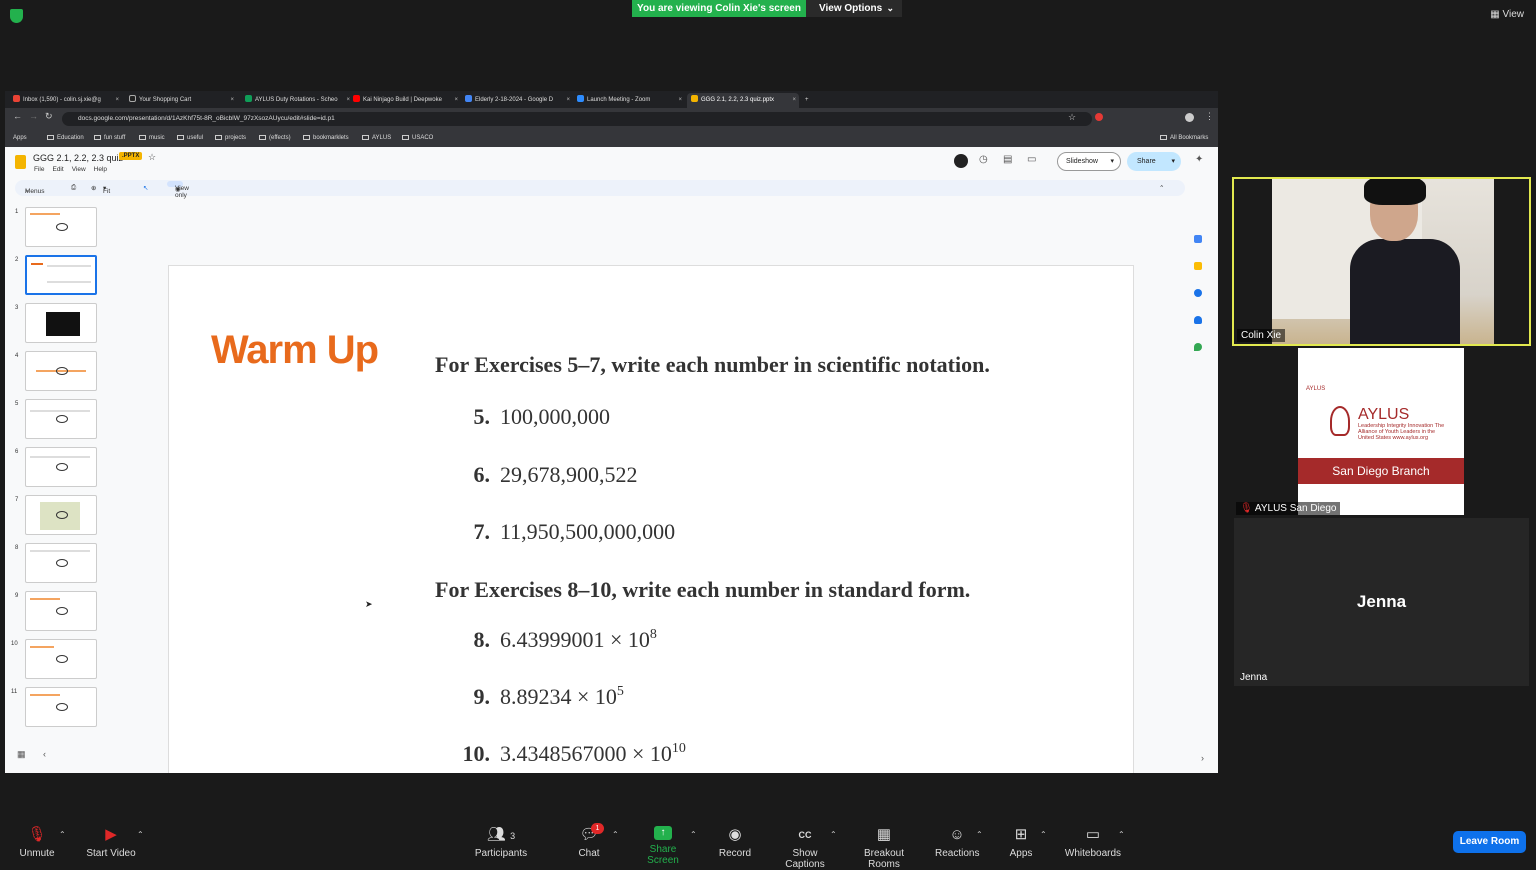 The height and width of the screenshot is (870, 1536). What do you see at coordinates (1043, 834) in the screenshot?
I see `apps-options-caret: ⌃` at bounding box center [1043, 834].